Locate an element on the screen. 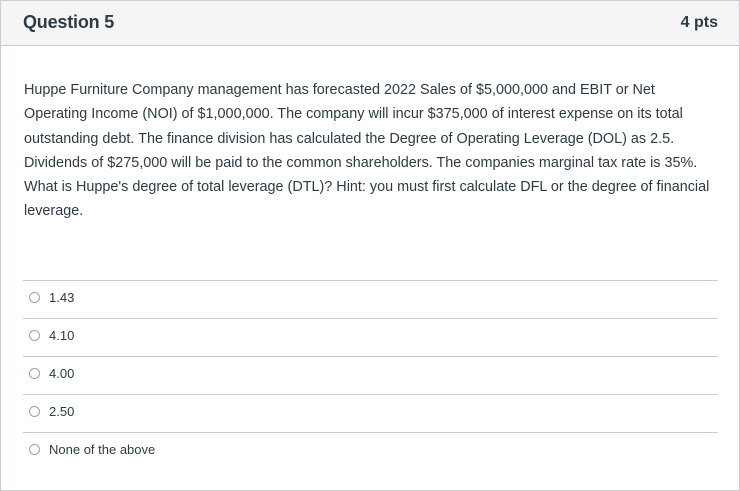 This screenshot has height=491, width=740. question-points: 4 pts is located at coordinates (699, 22).